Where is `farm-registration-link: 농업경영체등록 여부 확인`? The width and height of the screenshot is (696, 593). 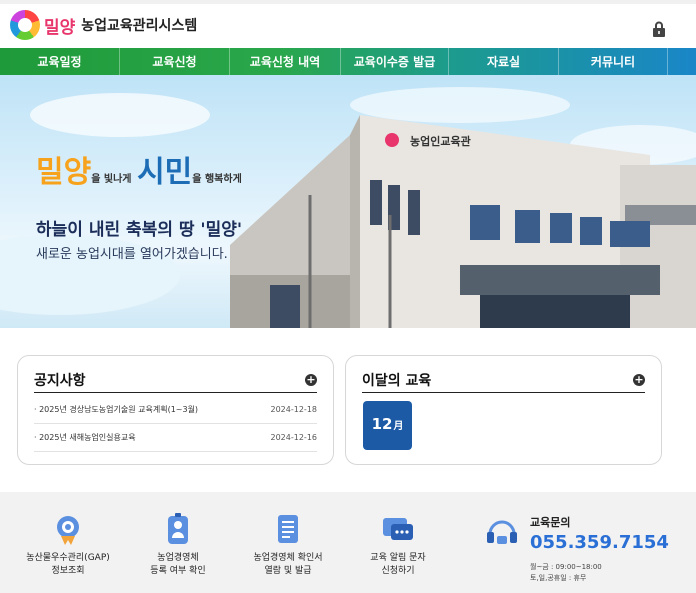 farm-registration-link: 농업경영체등록 여부 확인 is located at coordinates (178, 545).